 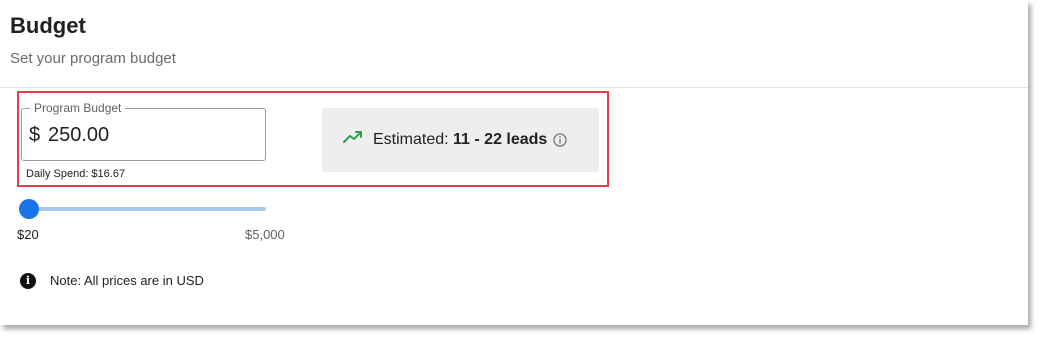 What do you see at coordinates (265, 234) in the screenshot?
I see `slider-max-label: $5,000` at bounding box center [265, 234].